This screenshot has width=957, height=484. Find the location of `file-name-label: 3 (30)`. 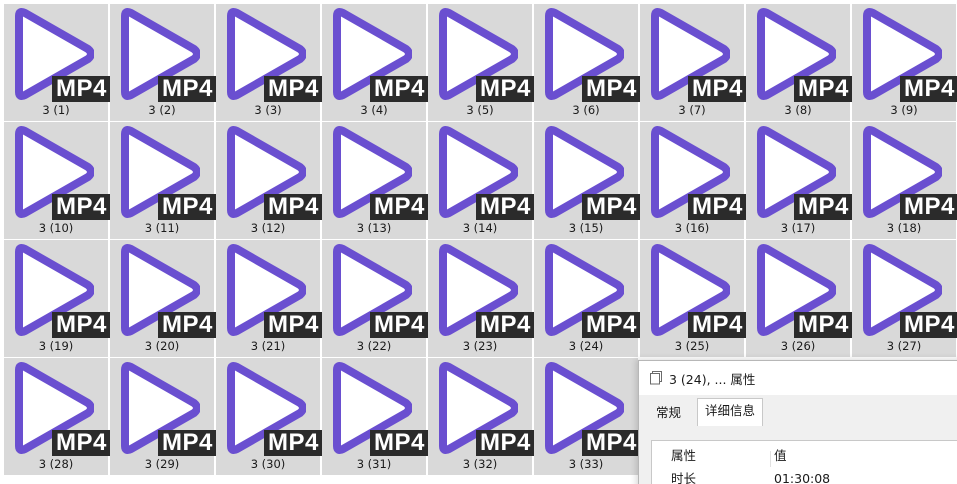

file-name-label: 3 (30) is located at coordinates (268, 464).